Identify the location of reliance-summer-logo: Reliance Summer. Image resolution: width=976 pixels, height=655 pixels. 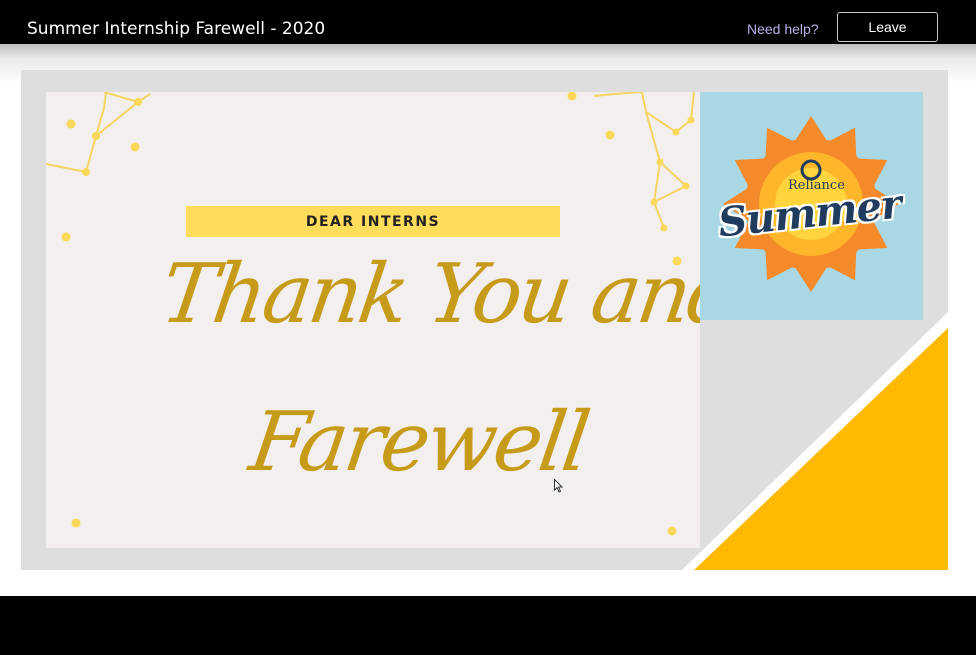
(811, 206).